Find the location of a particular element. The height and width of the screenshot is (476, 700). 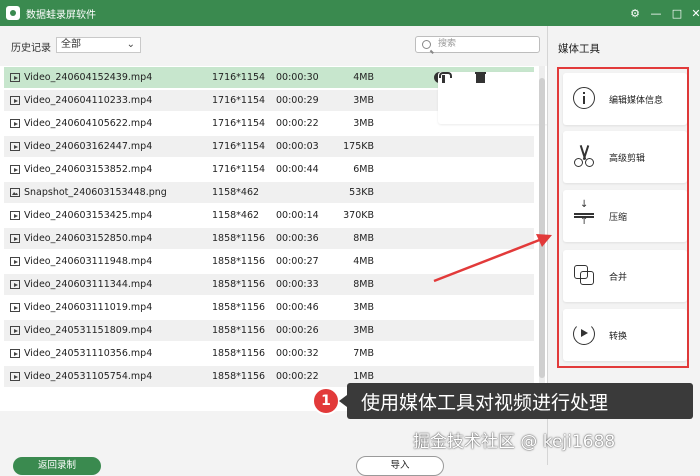

file-name: Video_240603153852.mp4 is located at coordinates (88, 169).